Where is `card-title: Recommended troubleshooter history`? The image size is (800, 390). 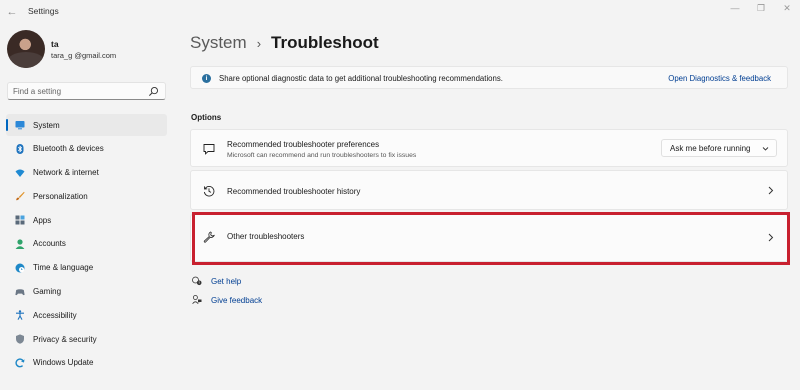
card-title: Recommended troubleshooter history is located at coordinates (294, 191).